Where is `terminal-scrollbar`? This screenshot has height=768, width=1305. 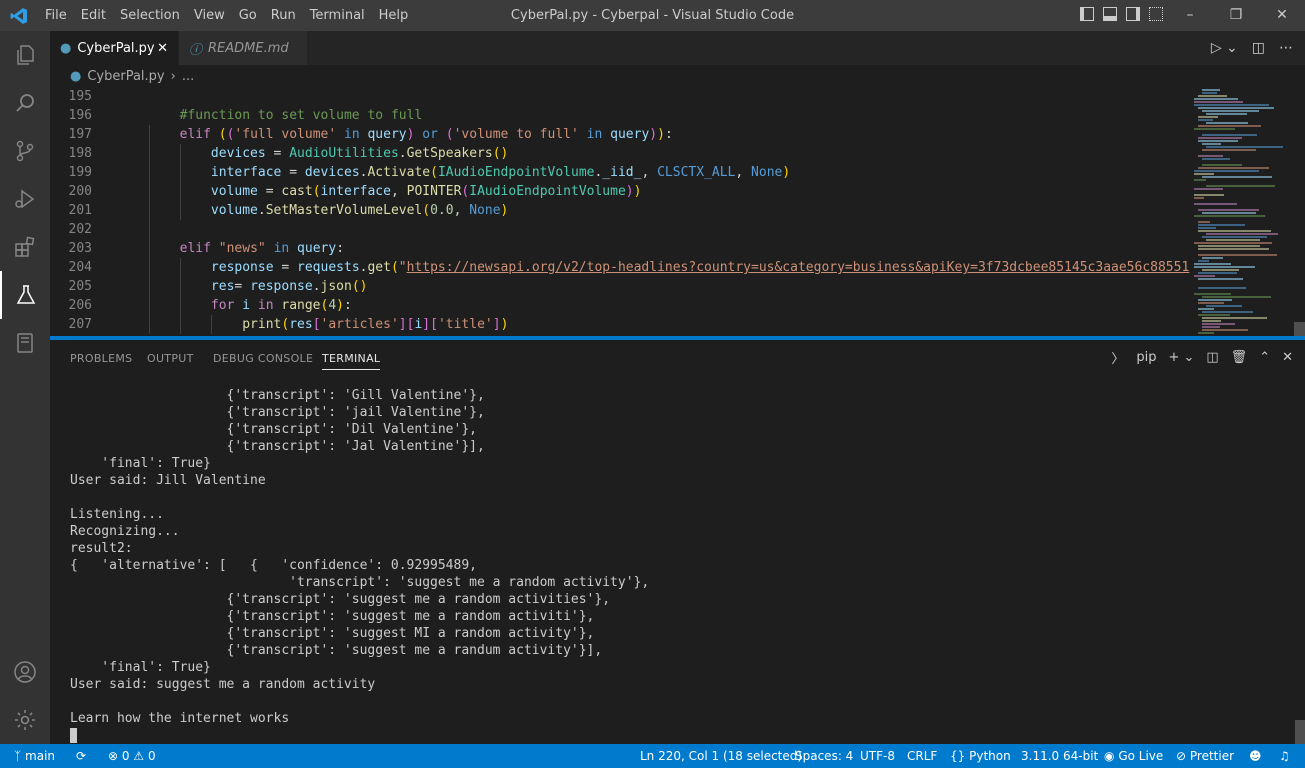 terminal-scrollbar is located at coordinates (1300, 732).